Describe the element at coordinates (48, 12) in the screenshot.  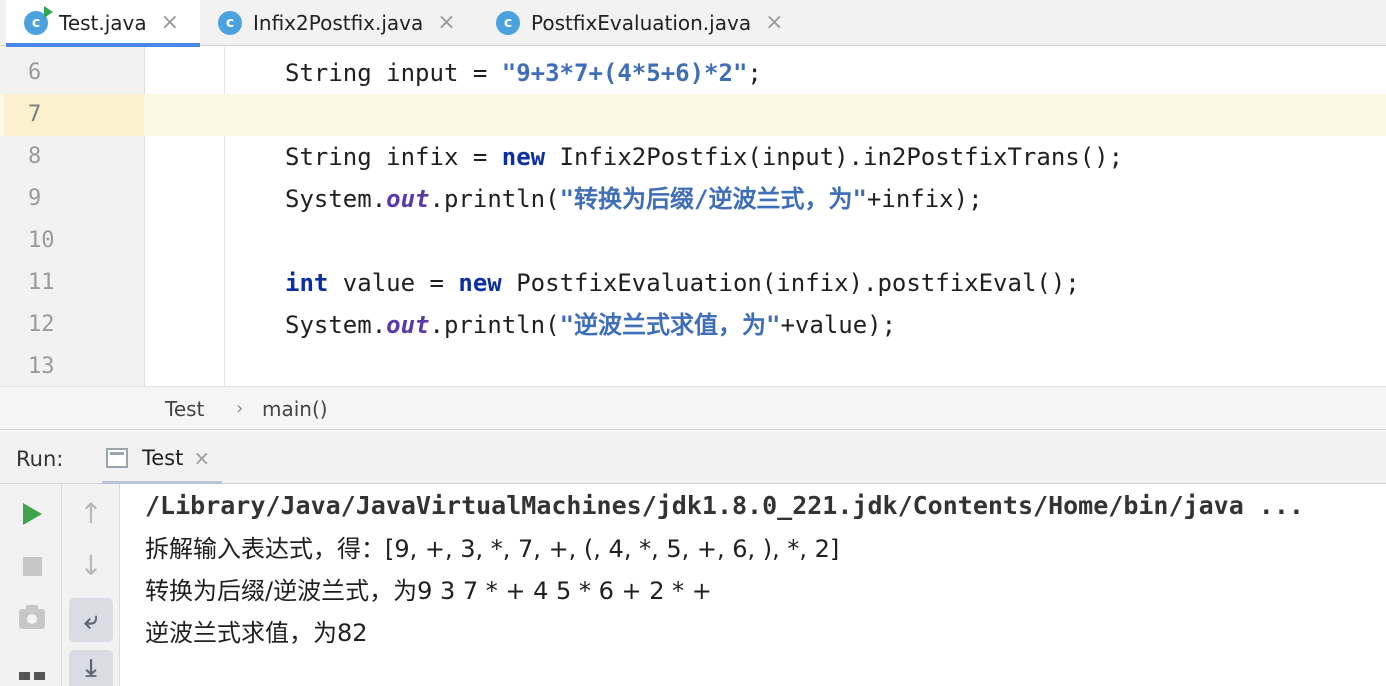
I see `run-mark-icon` at that location.